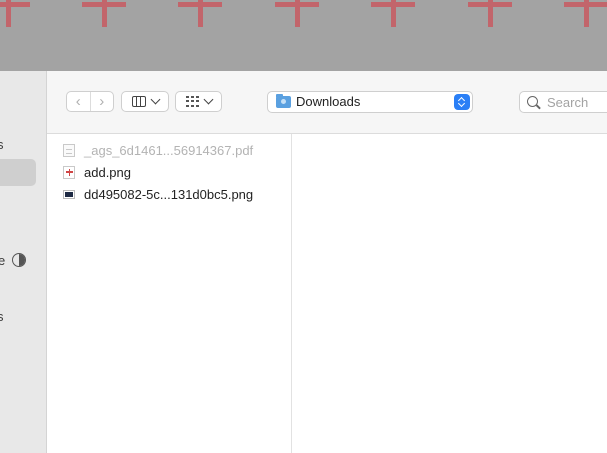 This screenshot has height=453, width=607. I want to click on search-icon, so click(532, 101).